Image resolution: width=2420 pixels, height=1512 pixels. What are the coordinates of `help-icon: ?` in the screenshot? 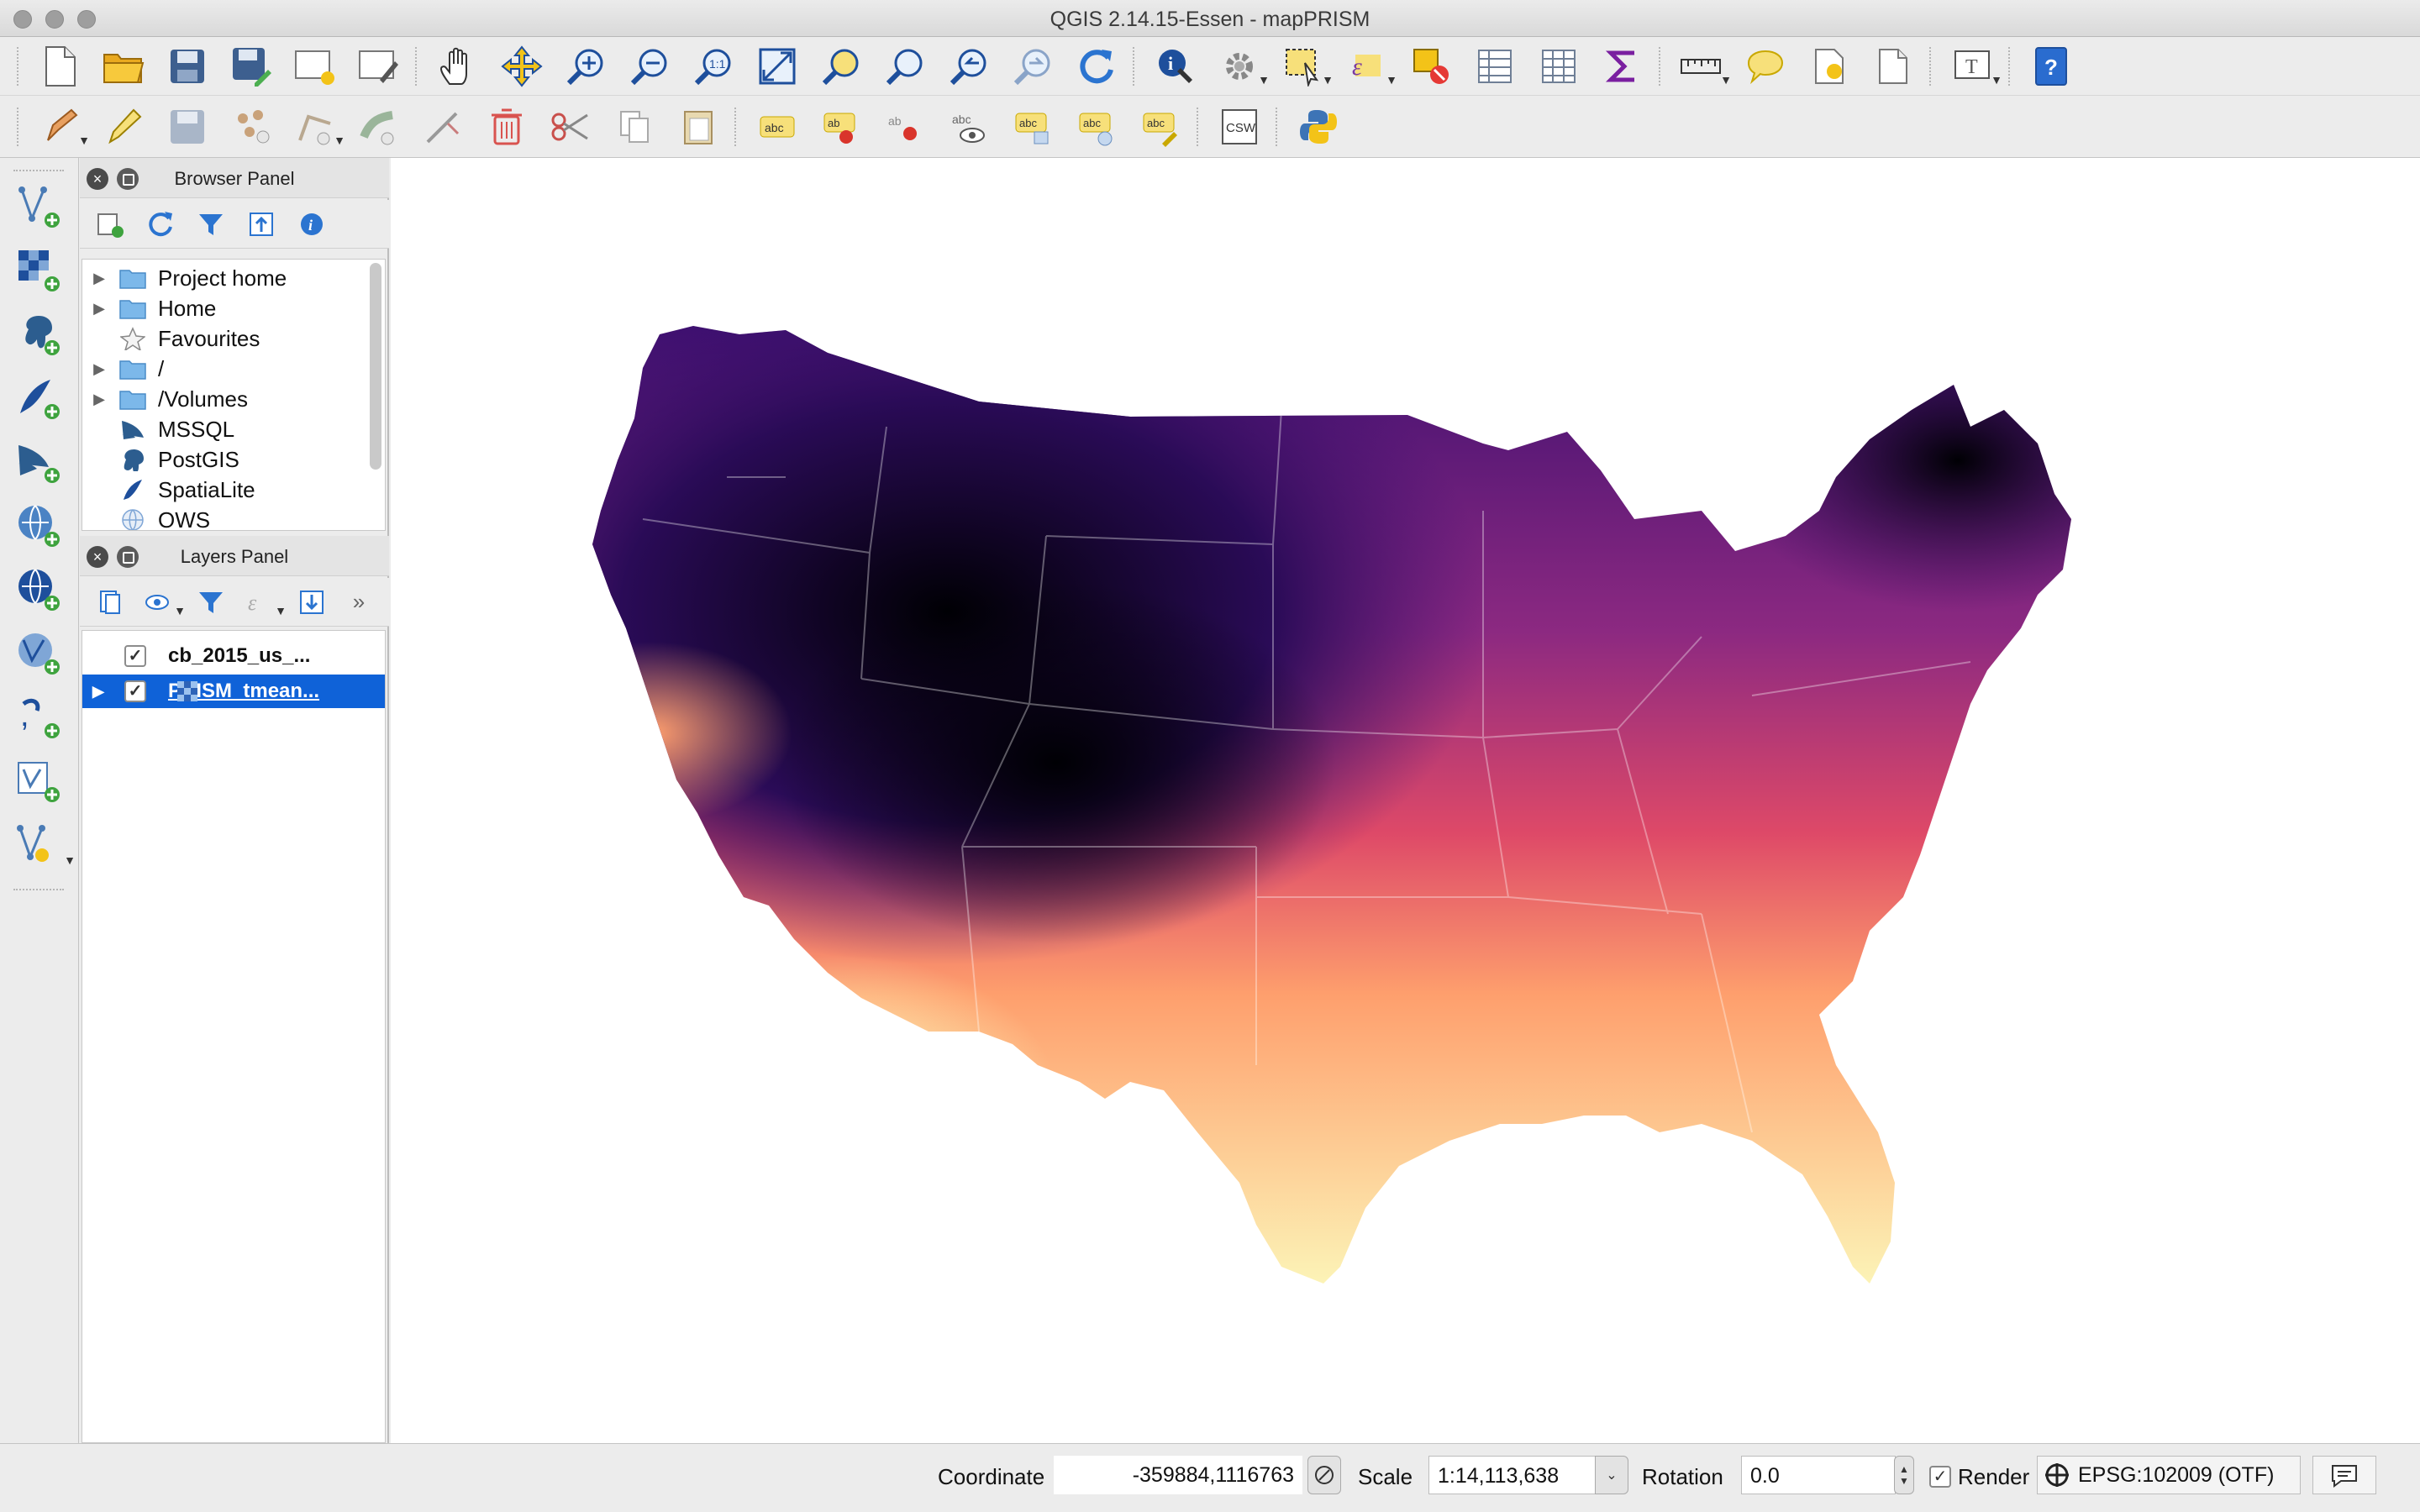 It's located at (2051, 66).